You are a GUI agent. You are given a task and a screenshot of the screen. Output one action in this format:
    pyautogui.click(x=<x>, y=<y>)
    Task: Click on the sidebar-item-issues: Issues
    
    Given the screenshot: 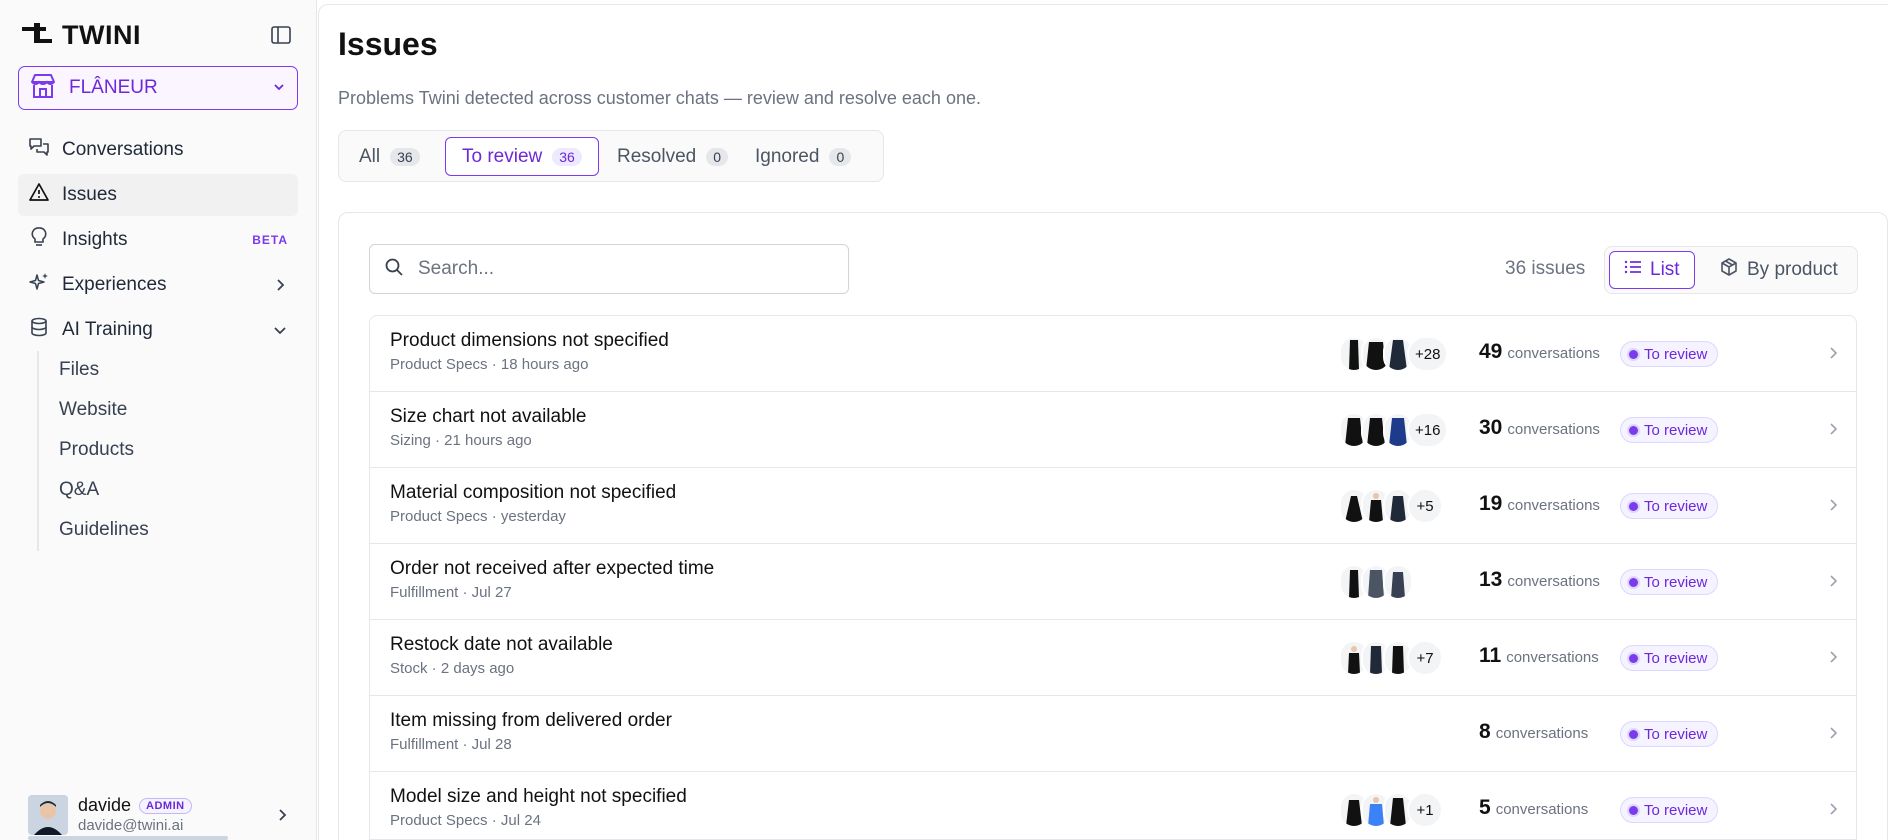 What is the action you would take?
    pyautogui.click(x=158, y=195)
    